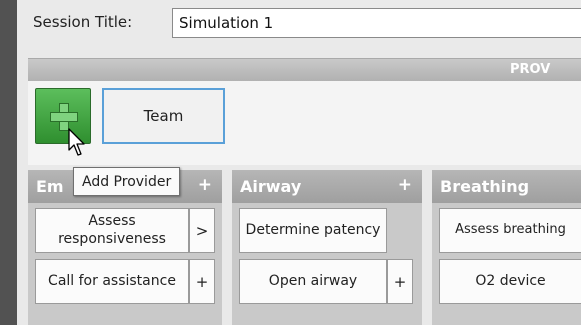 This screenshot has width=581, height=325. I want to click on providers-header, so click(304, 70).